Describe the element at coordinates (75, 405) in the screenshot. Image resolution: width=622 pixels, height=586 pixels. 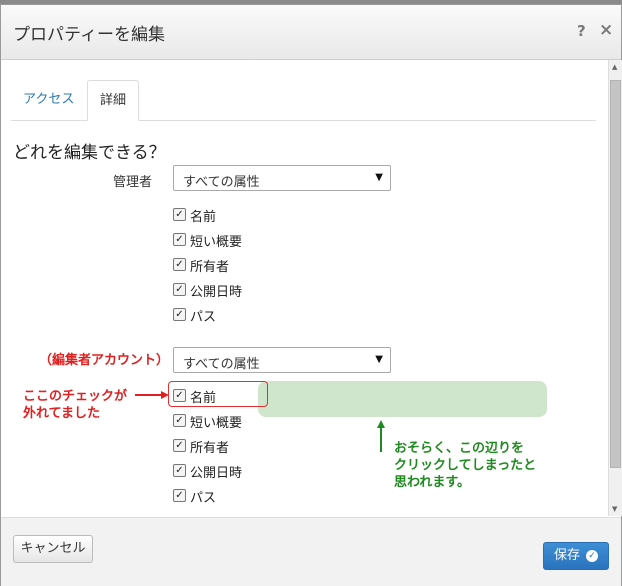
I see `red-annotation: ここのチェックが 外れてました` at that location.